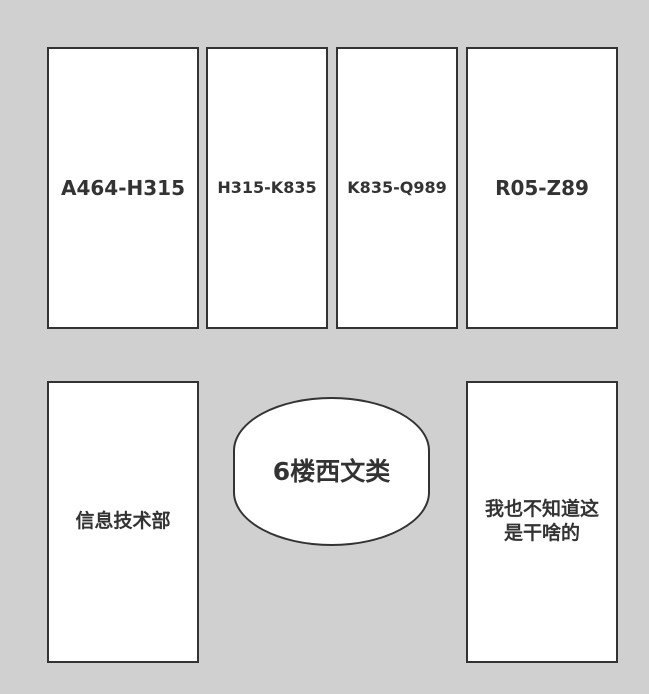  I want to click on shelf-r05-z89: R05-Z89, so click(542, 188).